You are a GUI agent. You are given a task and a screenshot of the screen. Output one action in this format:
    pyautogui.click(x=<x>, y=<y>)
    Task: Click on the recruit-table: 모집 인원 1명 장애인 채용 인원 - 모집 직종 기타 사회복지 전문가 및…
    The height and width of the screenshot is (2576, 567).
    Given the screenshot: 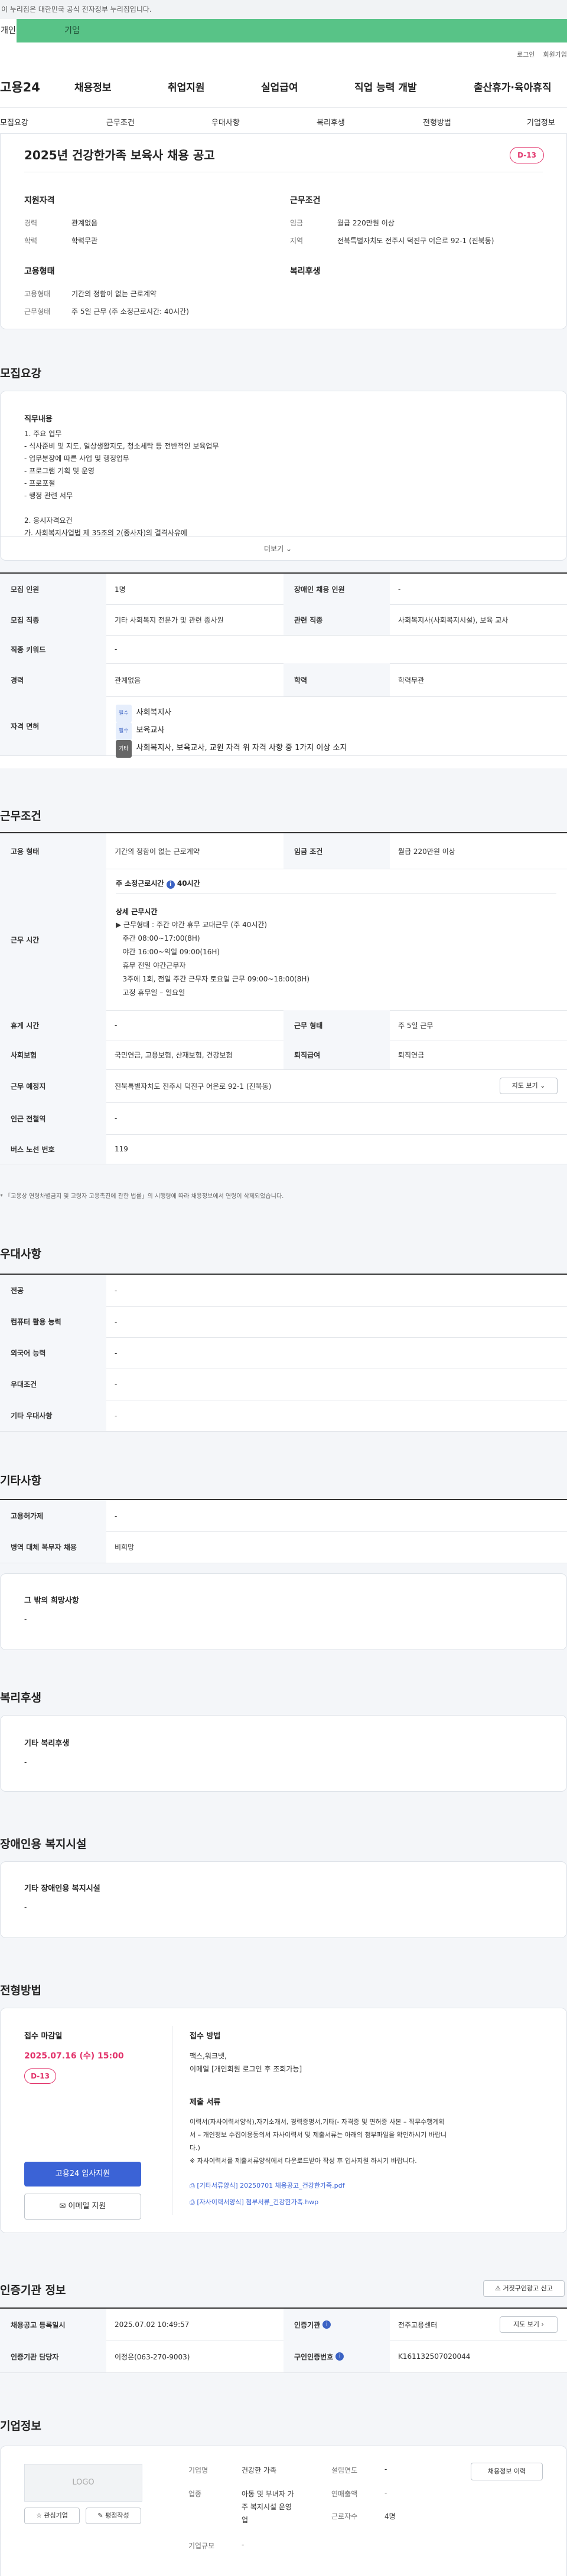 What is the action you would take?
    pyautogui.click(x=283, y=670)
    